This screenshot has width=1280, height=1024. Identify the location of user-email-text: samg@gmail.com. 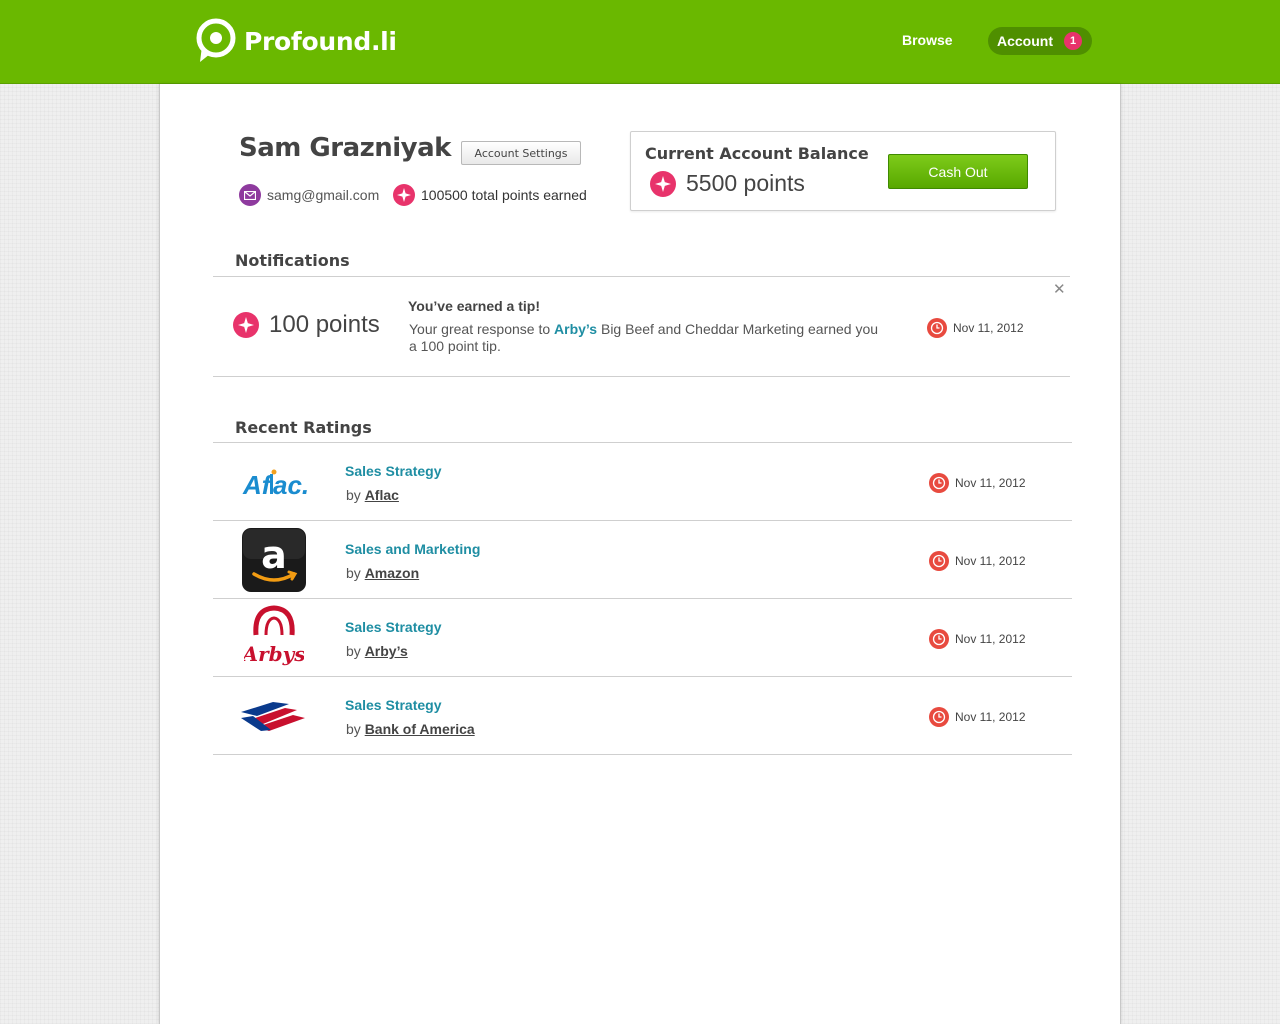
(323, 195).